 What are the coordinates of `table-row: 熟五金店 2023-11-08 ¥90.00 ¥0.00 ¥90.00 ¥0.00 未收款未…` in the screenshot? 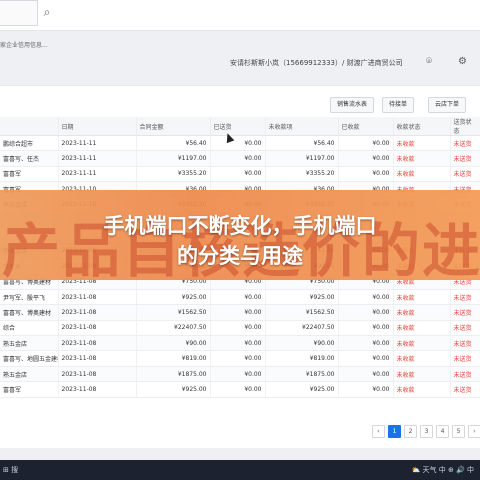 It's located at (240, 343).